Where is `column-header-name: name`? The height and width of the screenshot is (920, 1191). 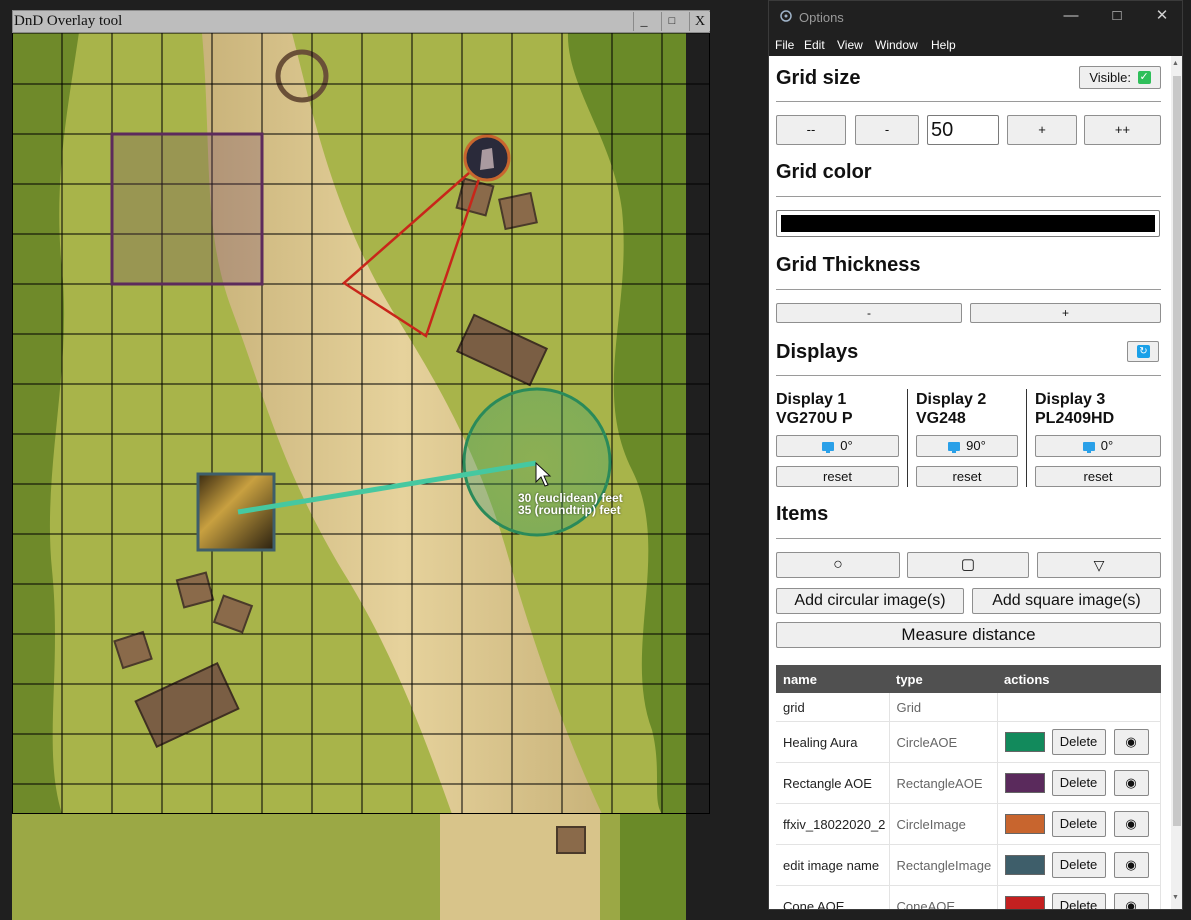
column-header-name: name is located at coordinates (832, 679).